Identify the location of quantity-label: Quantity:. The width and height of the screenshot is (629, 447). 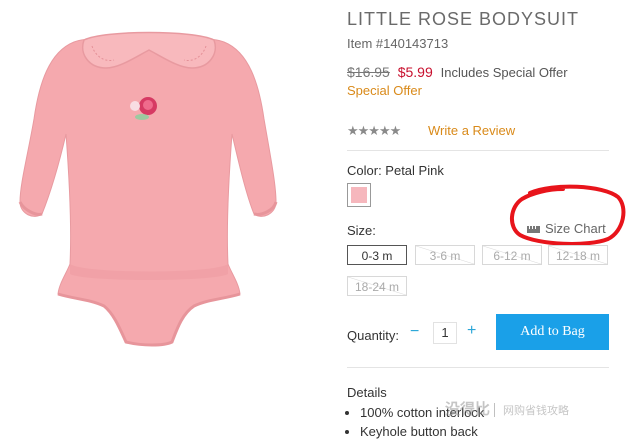
(373, 335).